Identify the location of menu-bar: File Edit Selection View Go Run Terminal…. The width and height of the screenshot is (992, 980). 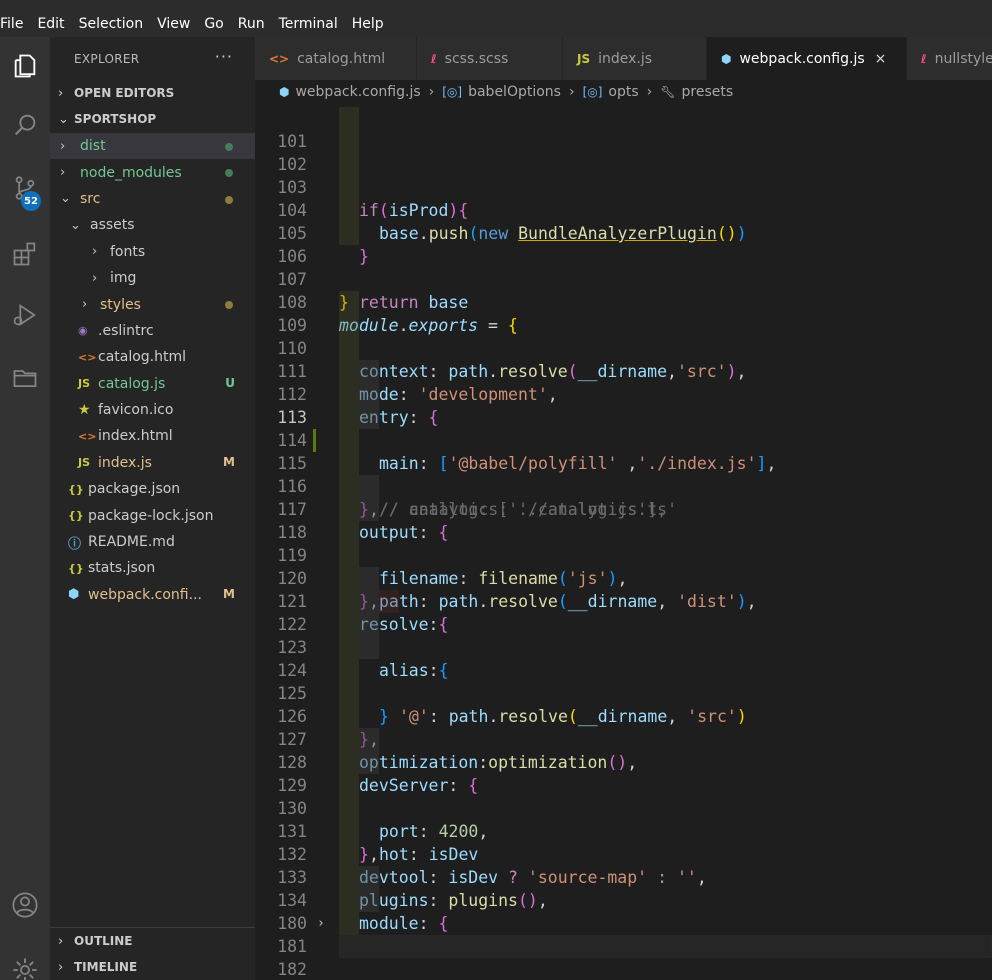
(496, 18).